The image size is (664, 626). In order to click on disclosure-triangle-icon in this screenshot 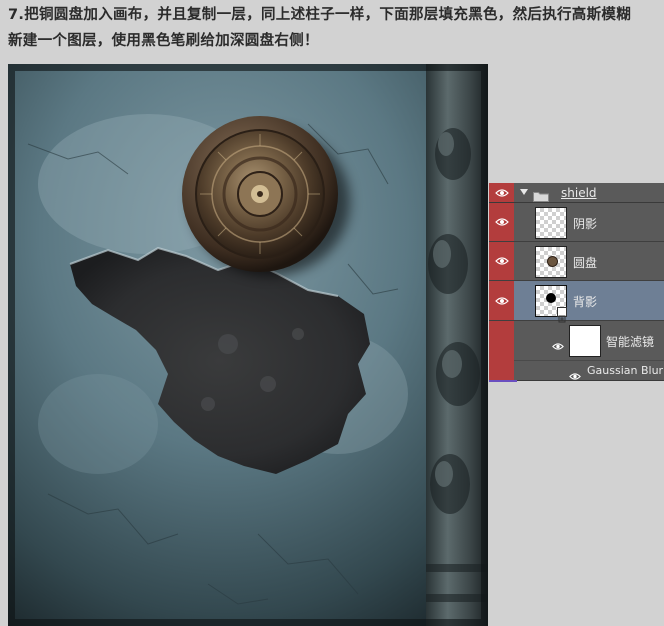, I will do `click(524, 192)`.